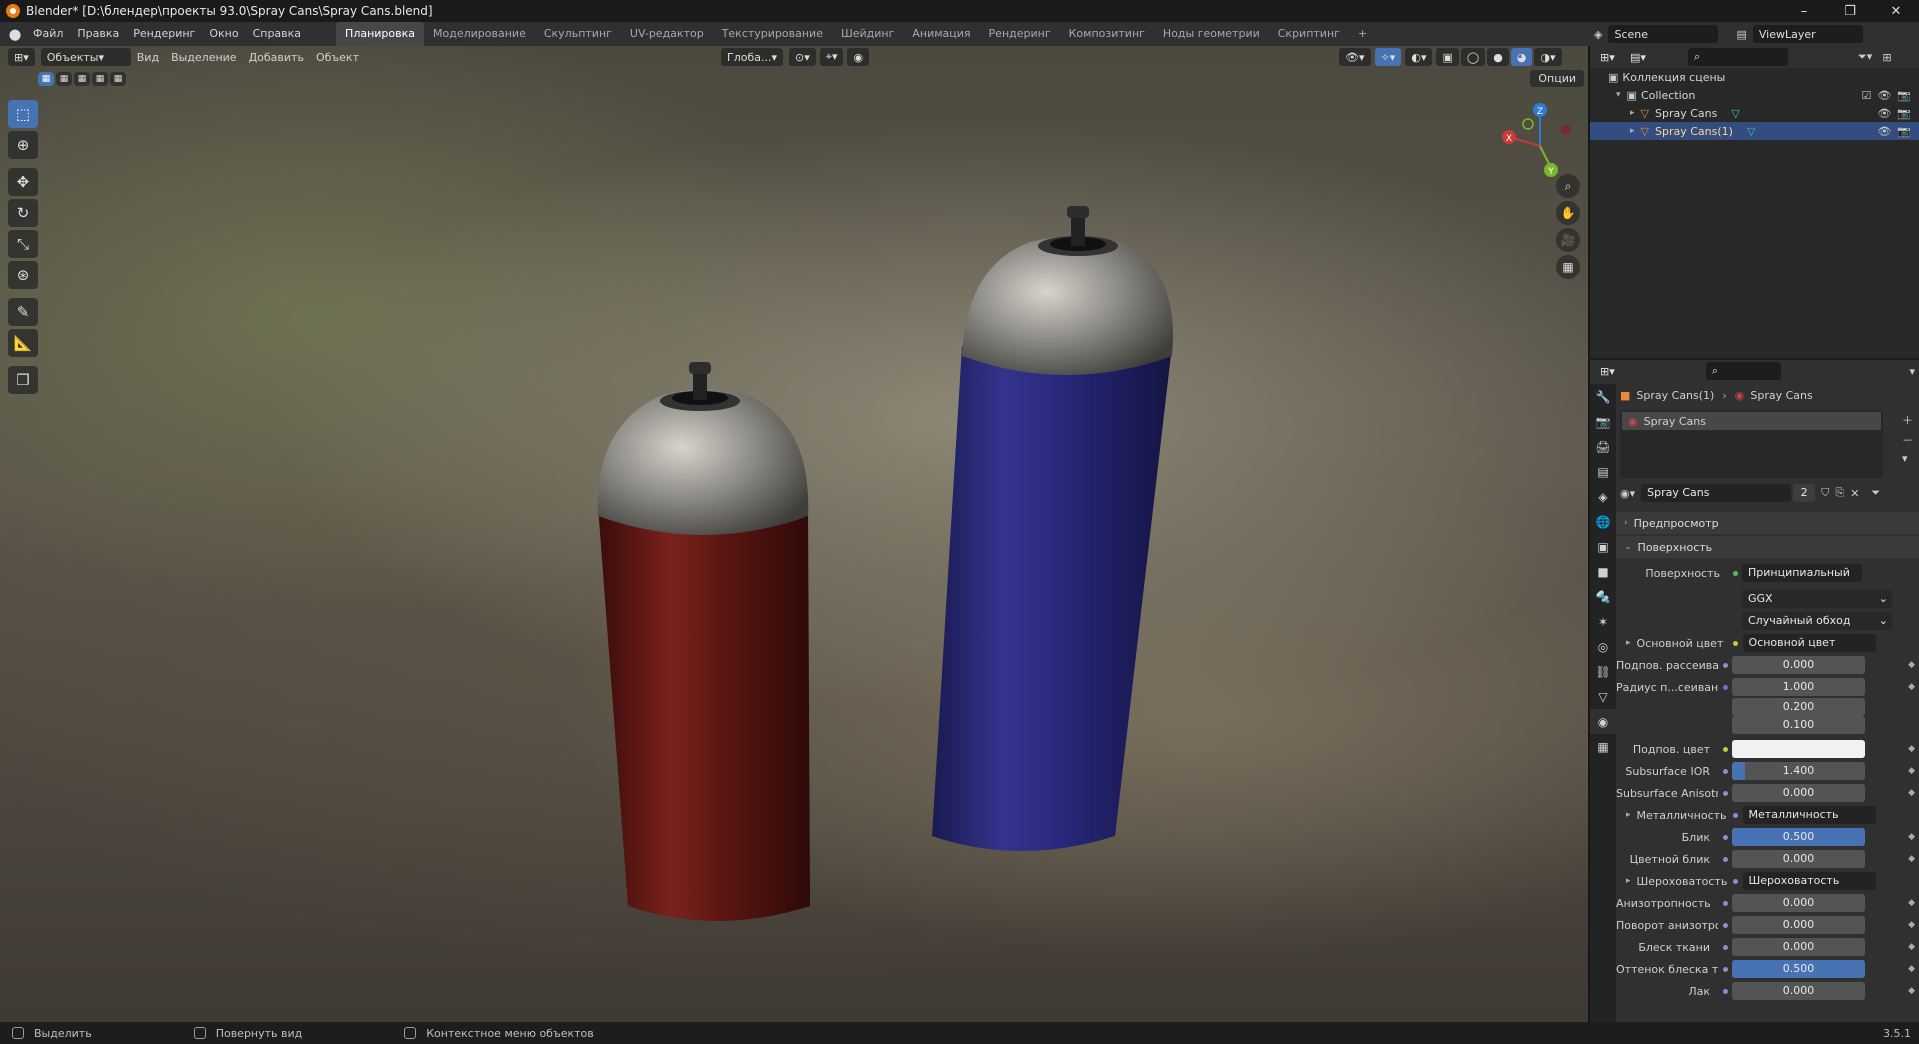 The image size is (1919, 1044). What do you see at coordinates (1738, 57) in the screenshot?
I see `outliner-search-input: ⌕` at bounding box center [1738, 57].